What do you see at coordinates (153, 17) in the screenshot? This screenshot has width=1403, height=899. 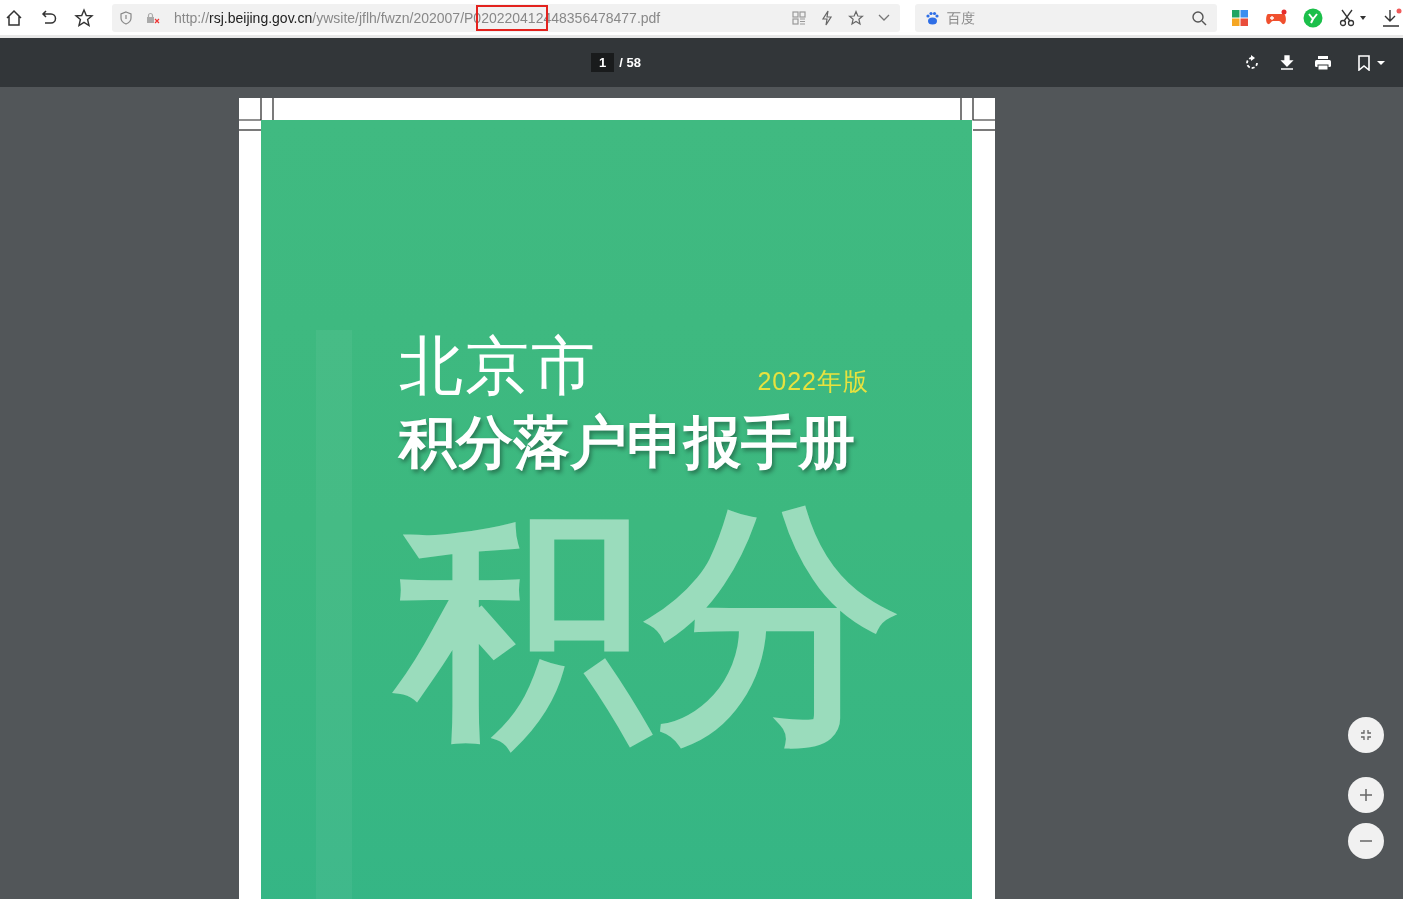 I see `lock-warning-icon` at bounding box center [153, 17].